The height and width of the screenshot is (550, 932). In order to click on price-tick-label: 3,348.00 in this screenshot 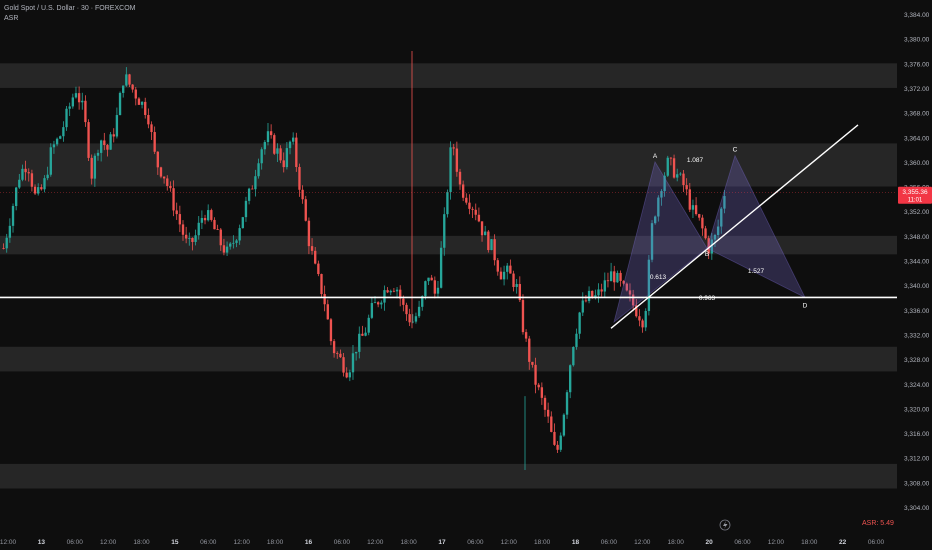, I will do `click(917, 237)`.